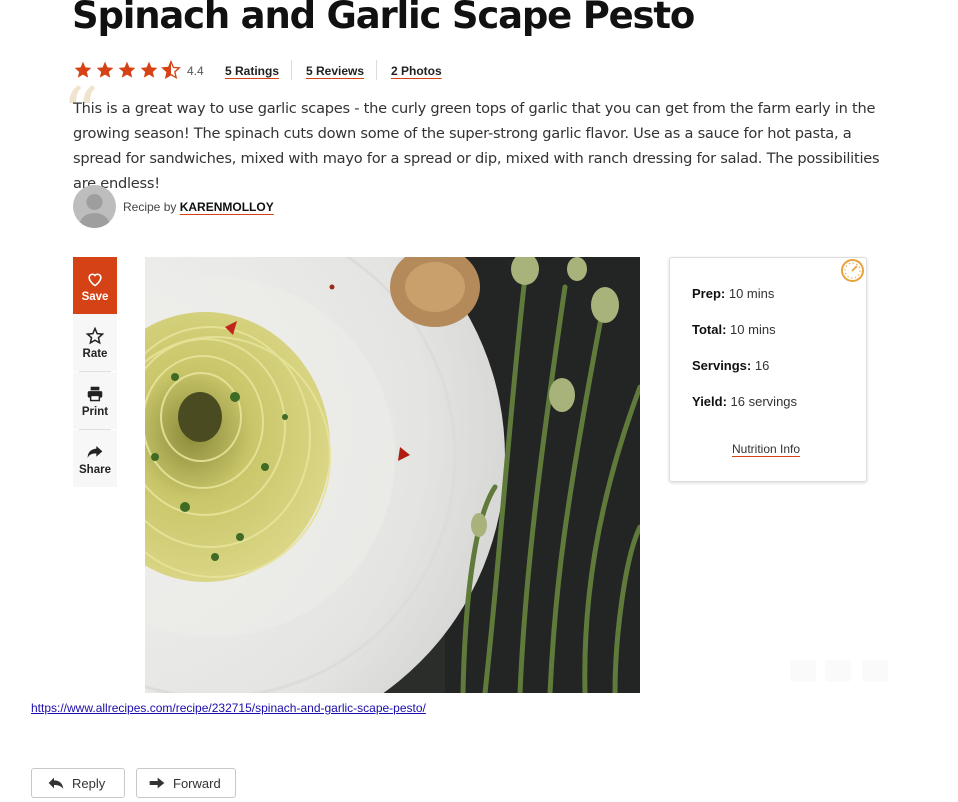 The image size is (958, 802). What do you see at coordinates (95, 336) in the screenshot?
I see `star-outline-icon` at bounding box center [95, 336].